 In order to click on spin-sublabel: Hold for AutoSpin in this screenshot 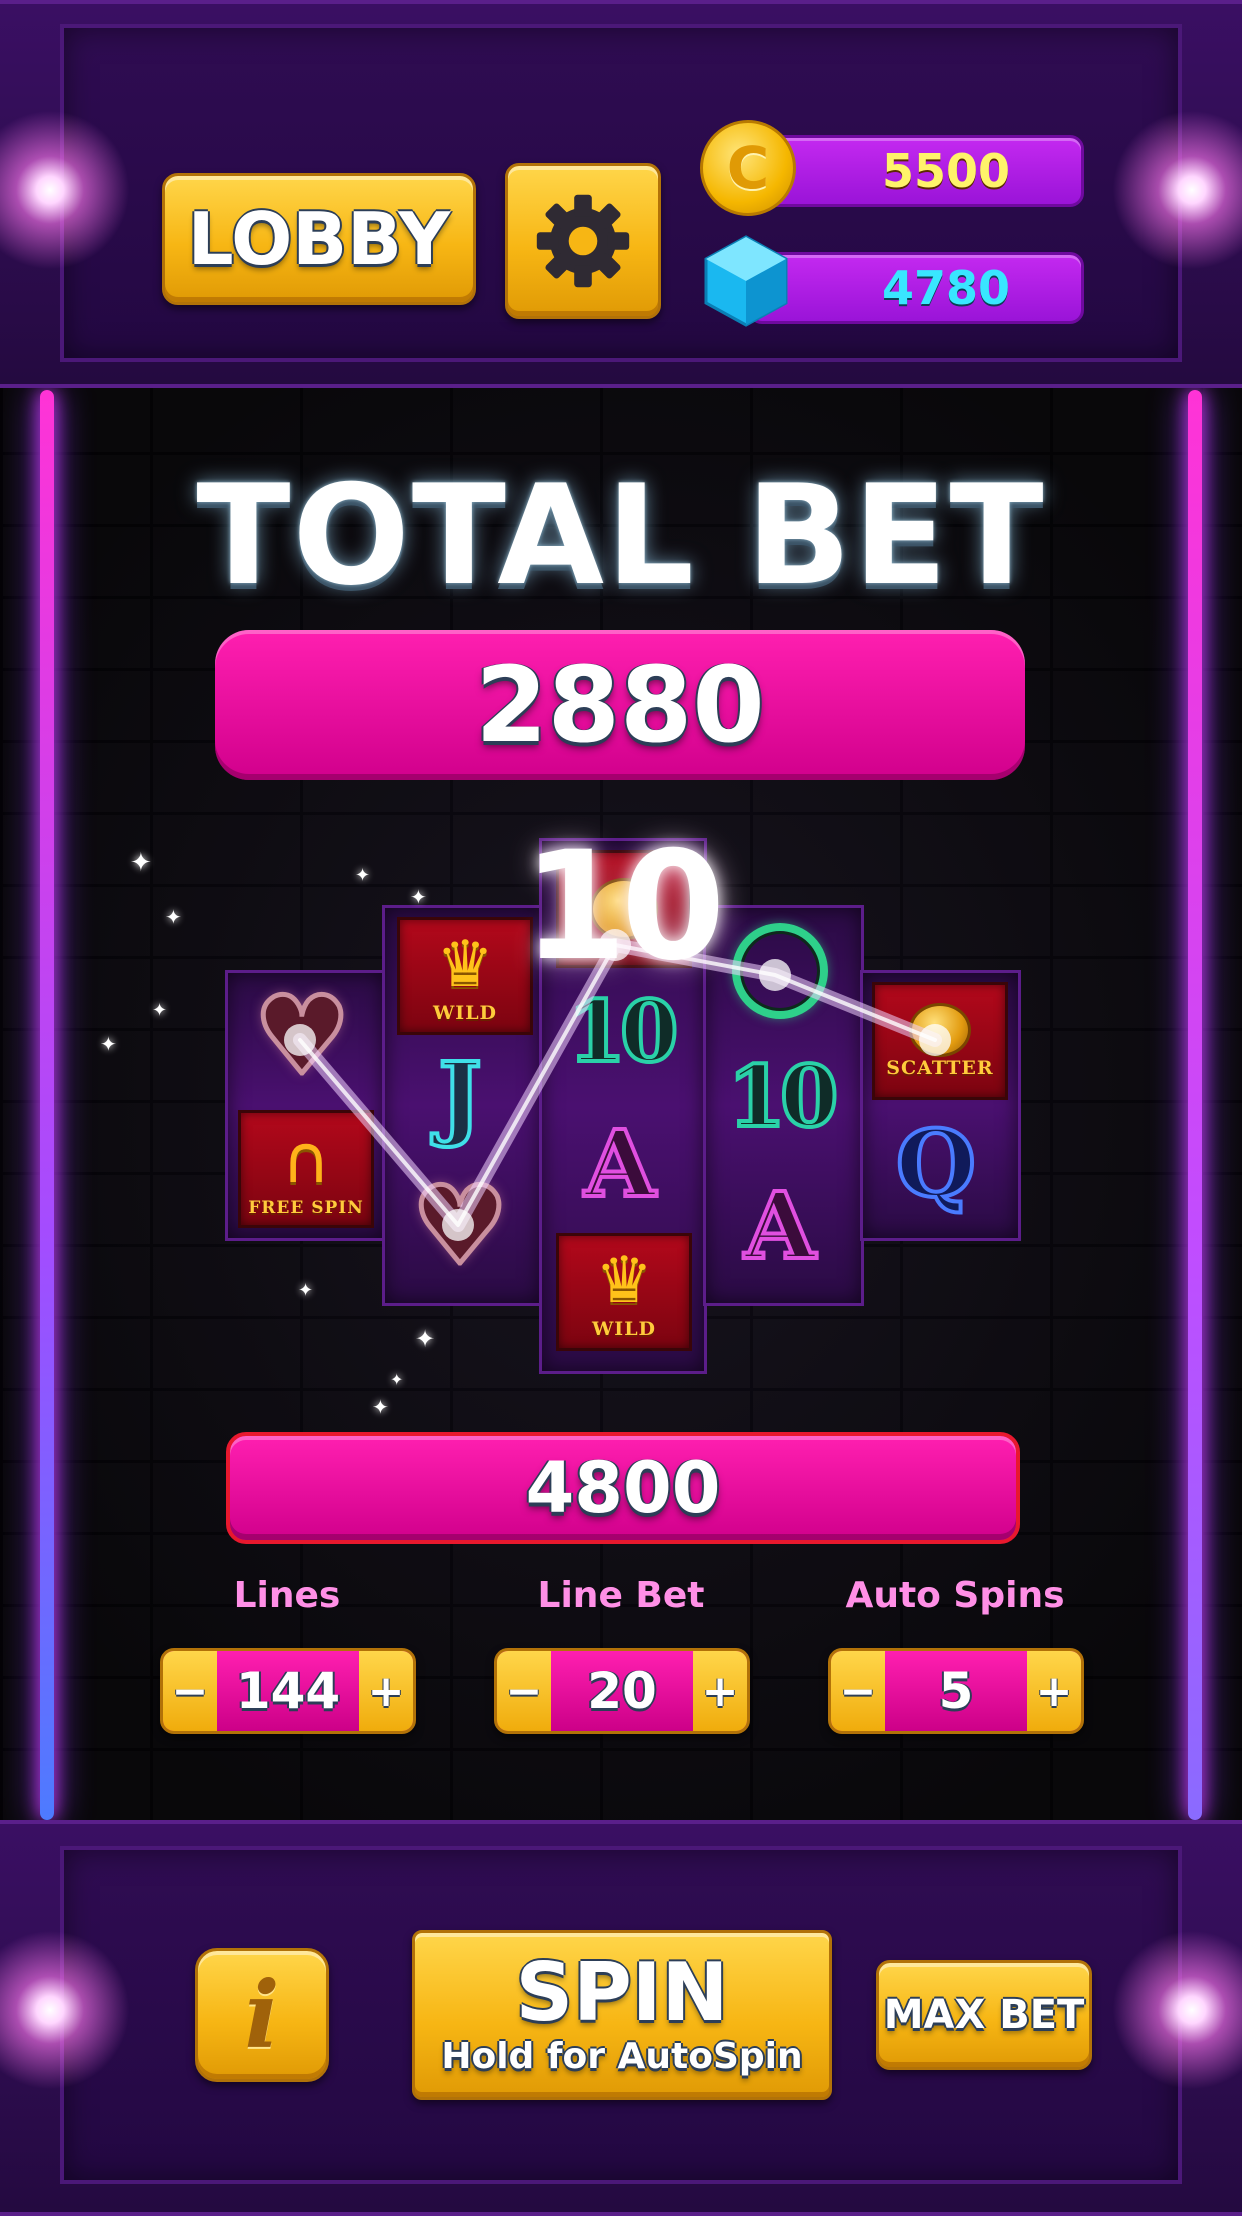, I will do `click(622, 2056)`.